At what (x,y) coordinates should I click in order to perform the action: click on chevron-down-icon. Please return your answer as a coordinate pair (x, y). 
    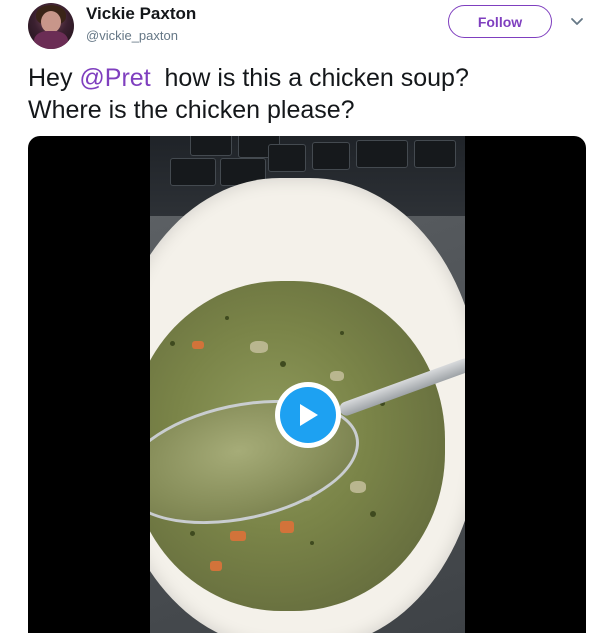
    Looking at the image, I should click on (577, 21).